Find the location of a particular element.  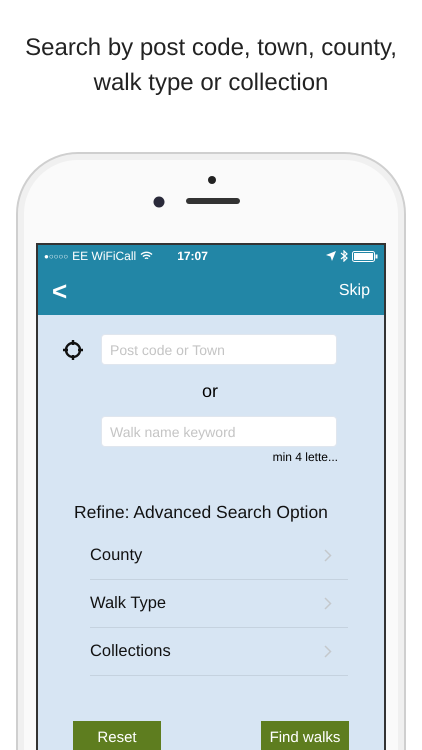

camera-icon is located at coordinates (159, 202).